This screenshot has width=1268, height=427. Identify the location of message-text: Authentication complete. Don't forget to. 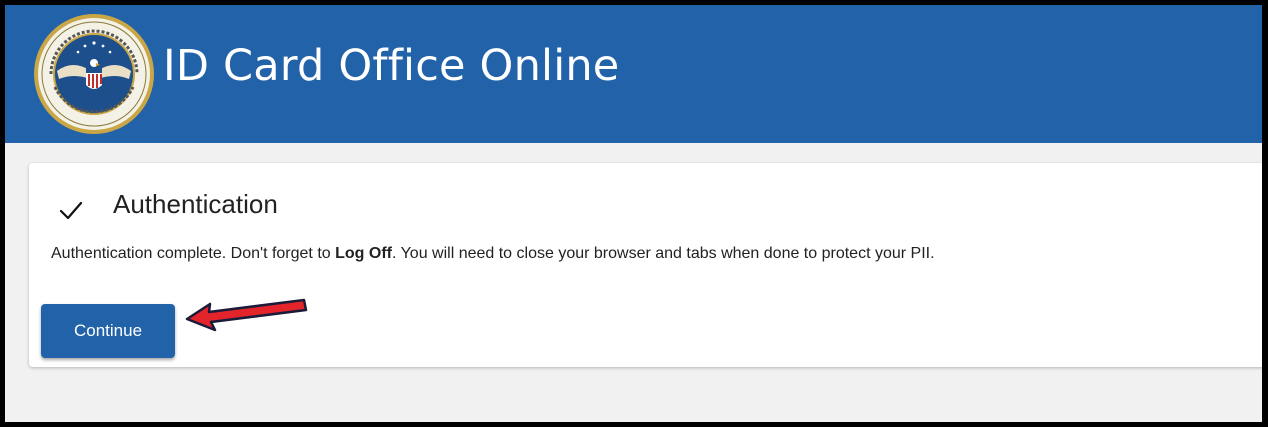
(193, 253).